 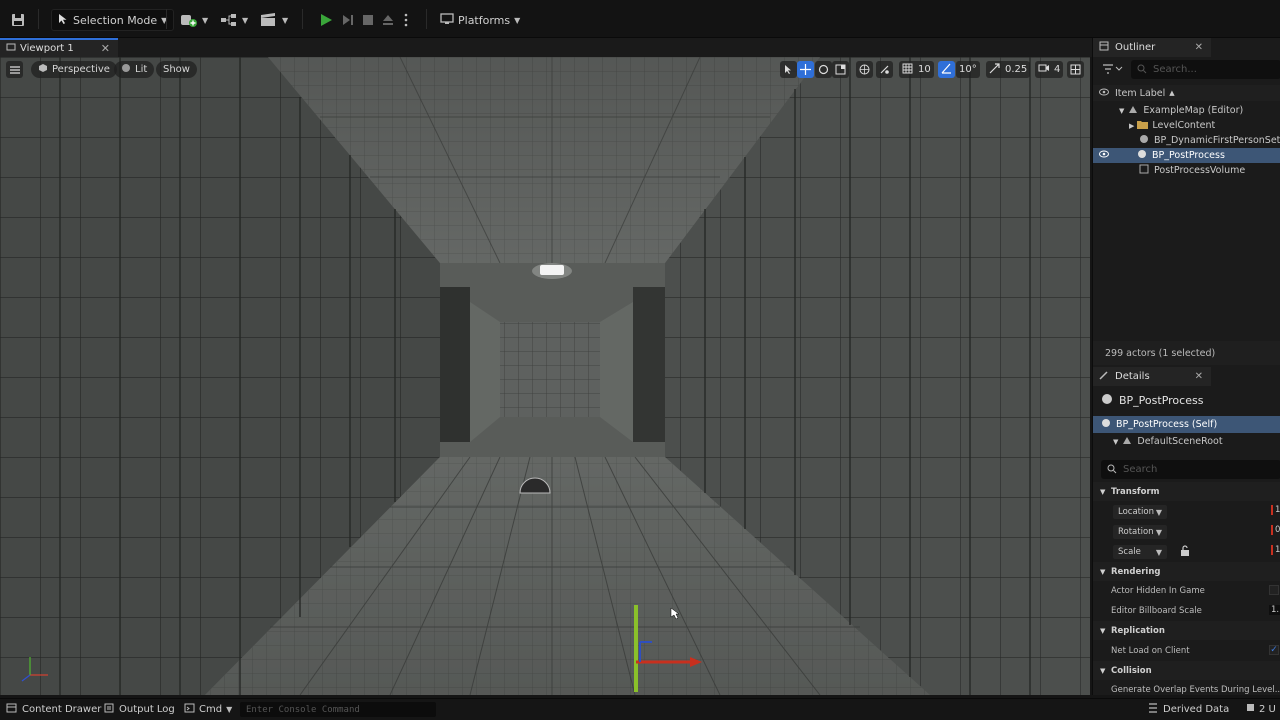 I want to click on outliner-item-label: LevelContent, so click(x=1184, y=125).